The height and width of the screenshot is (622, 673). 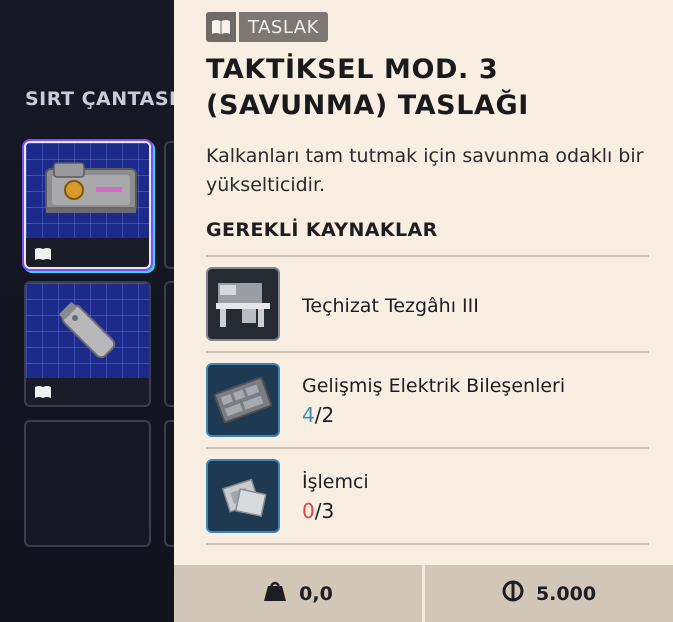 I want to click on inventory-slot, so click(x=87, y=344).